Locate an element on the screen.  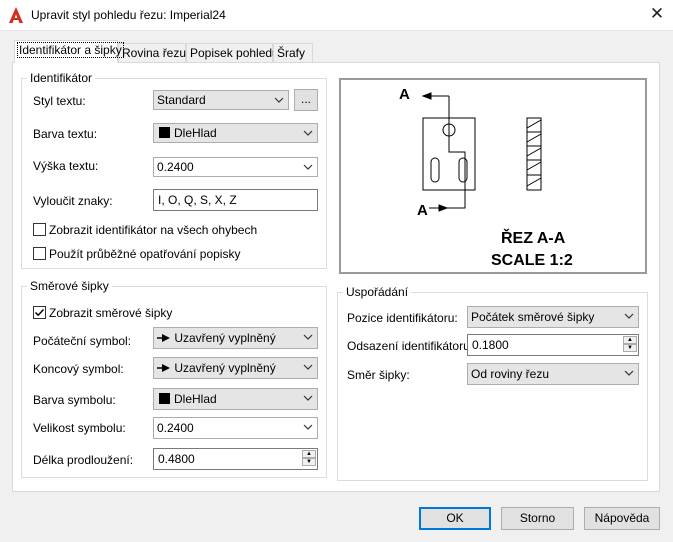
text-height-combo: 0.2400 is located at coordinates (235, 167).